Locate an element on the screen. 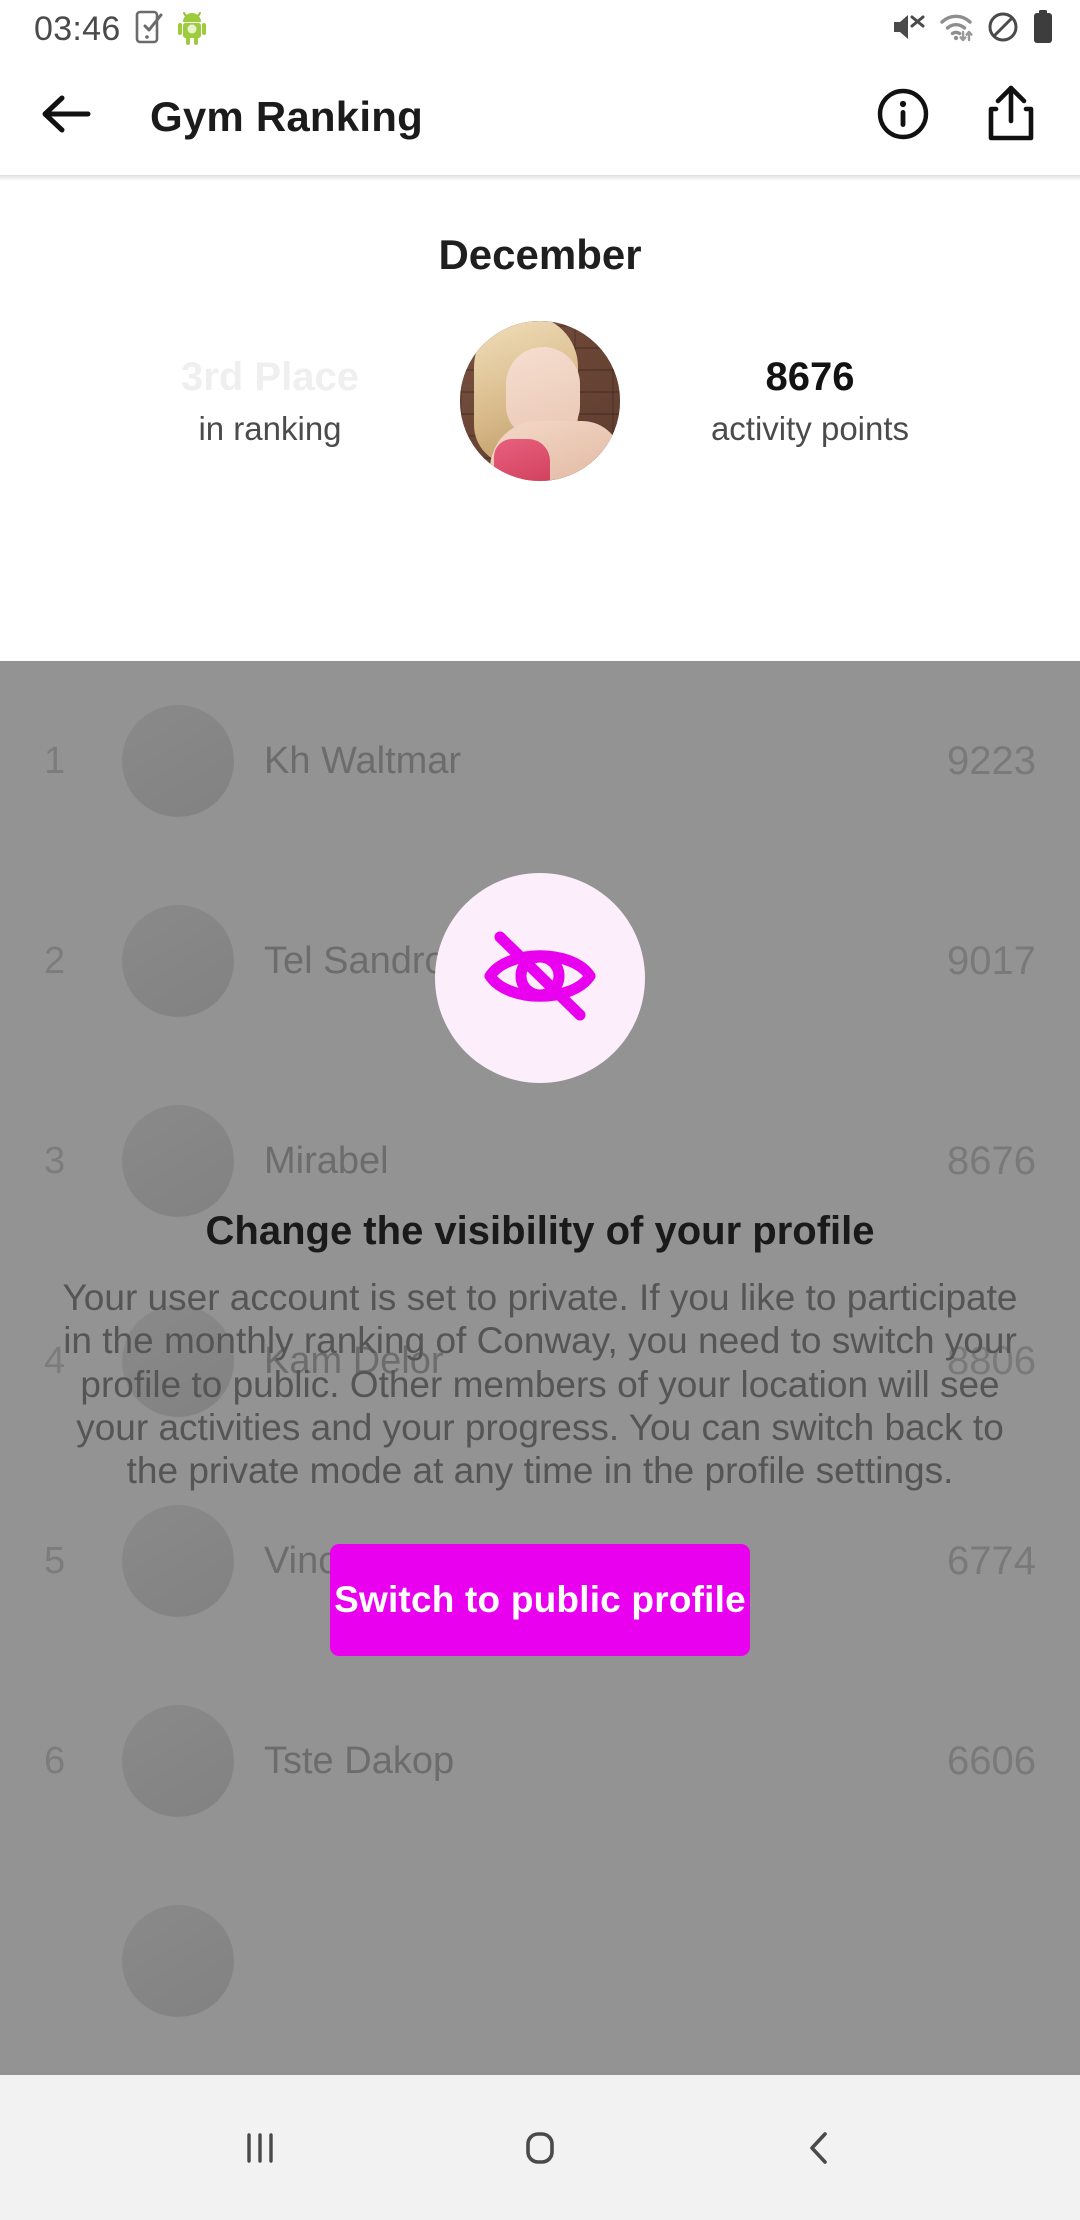 The height and width of the screenshot is (2220, 1080). home-icon is located at coordinates (540, 2148).